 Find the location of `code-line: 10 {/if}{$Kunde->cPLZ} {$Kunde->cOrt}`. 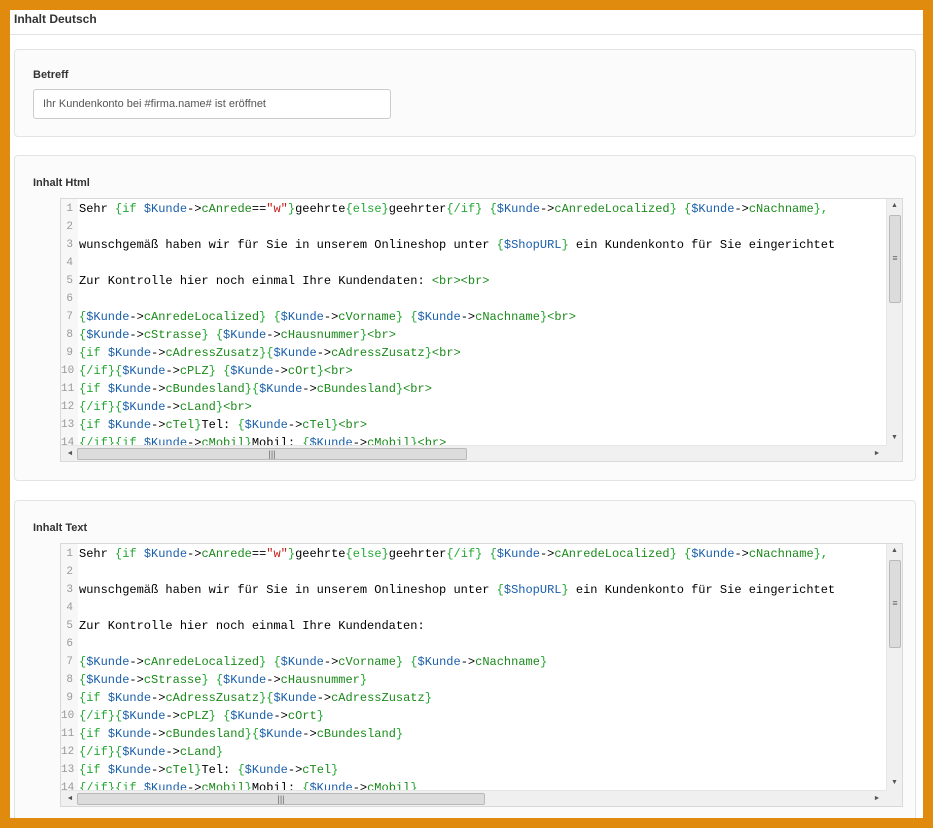

code-line: 10 {/if}{$Kunde->cPLZ} {$Kunde->cOrt} is located at coordinates (473, 716).